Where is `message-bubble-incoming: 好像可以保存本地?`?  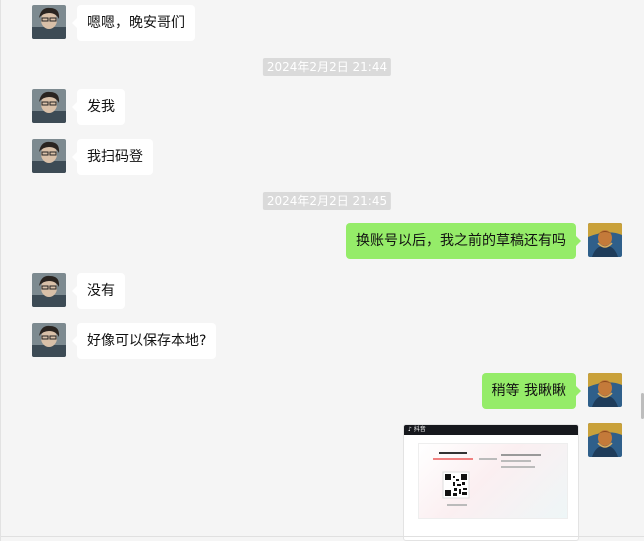
message-bubble-incoming: 好像可以保存本地? is located at coordinates (144, 341).